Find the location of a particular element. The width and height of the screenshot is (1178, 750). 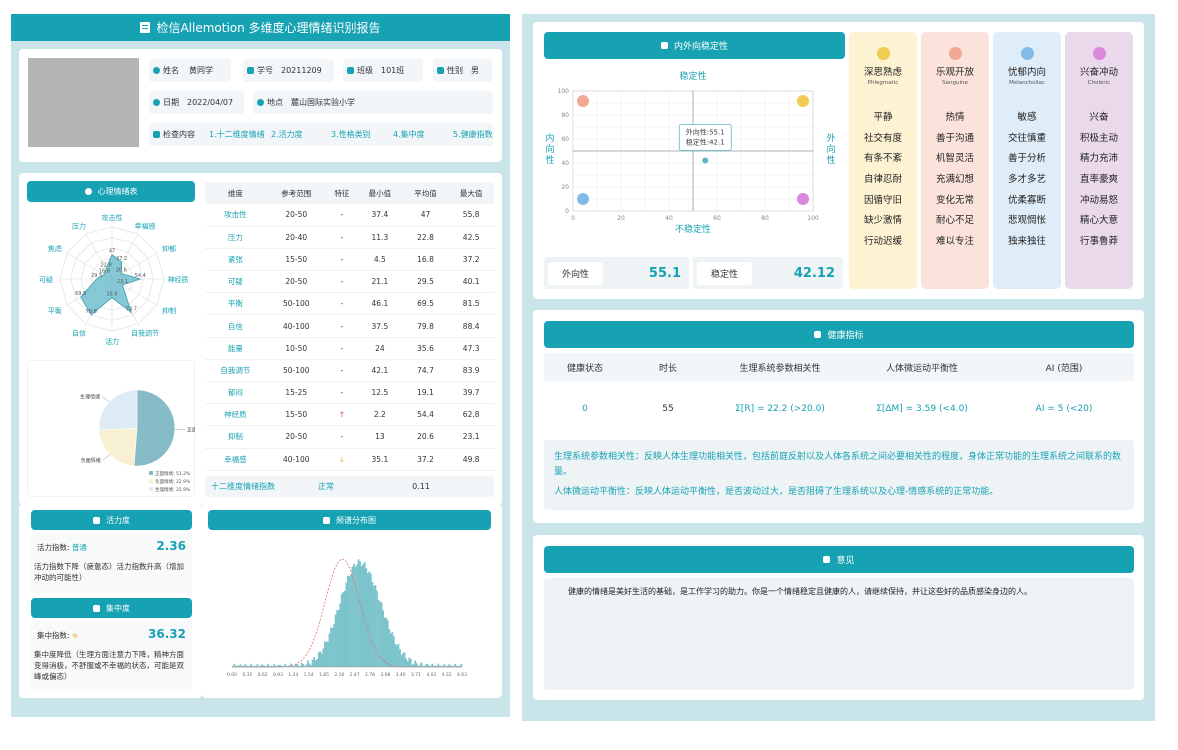

x-axis-label: 不稳定性 is located at coordinates (693, 229).